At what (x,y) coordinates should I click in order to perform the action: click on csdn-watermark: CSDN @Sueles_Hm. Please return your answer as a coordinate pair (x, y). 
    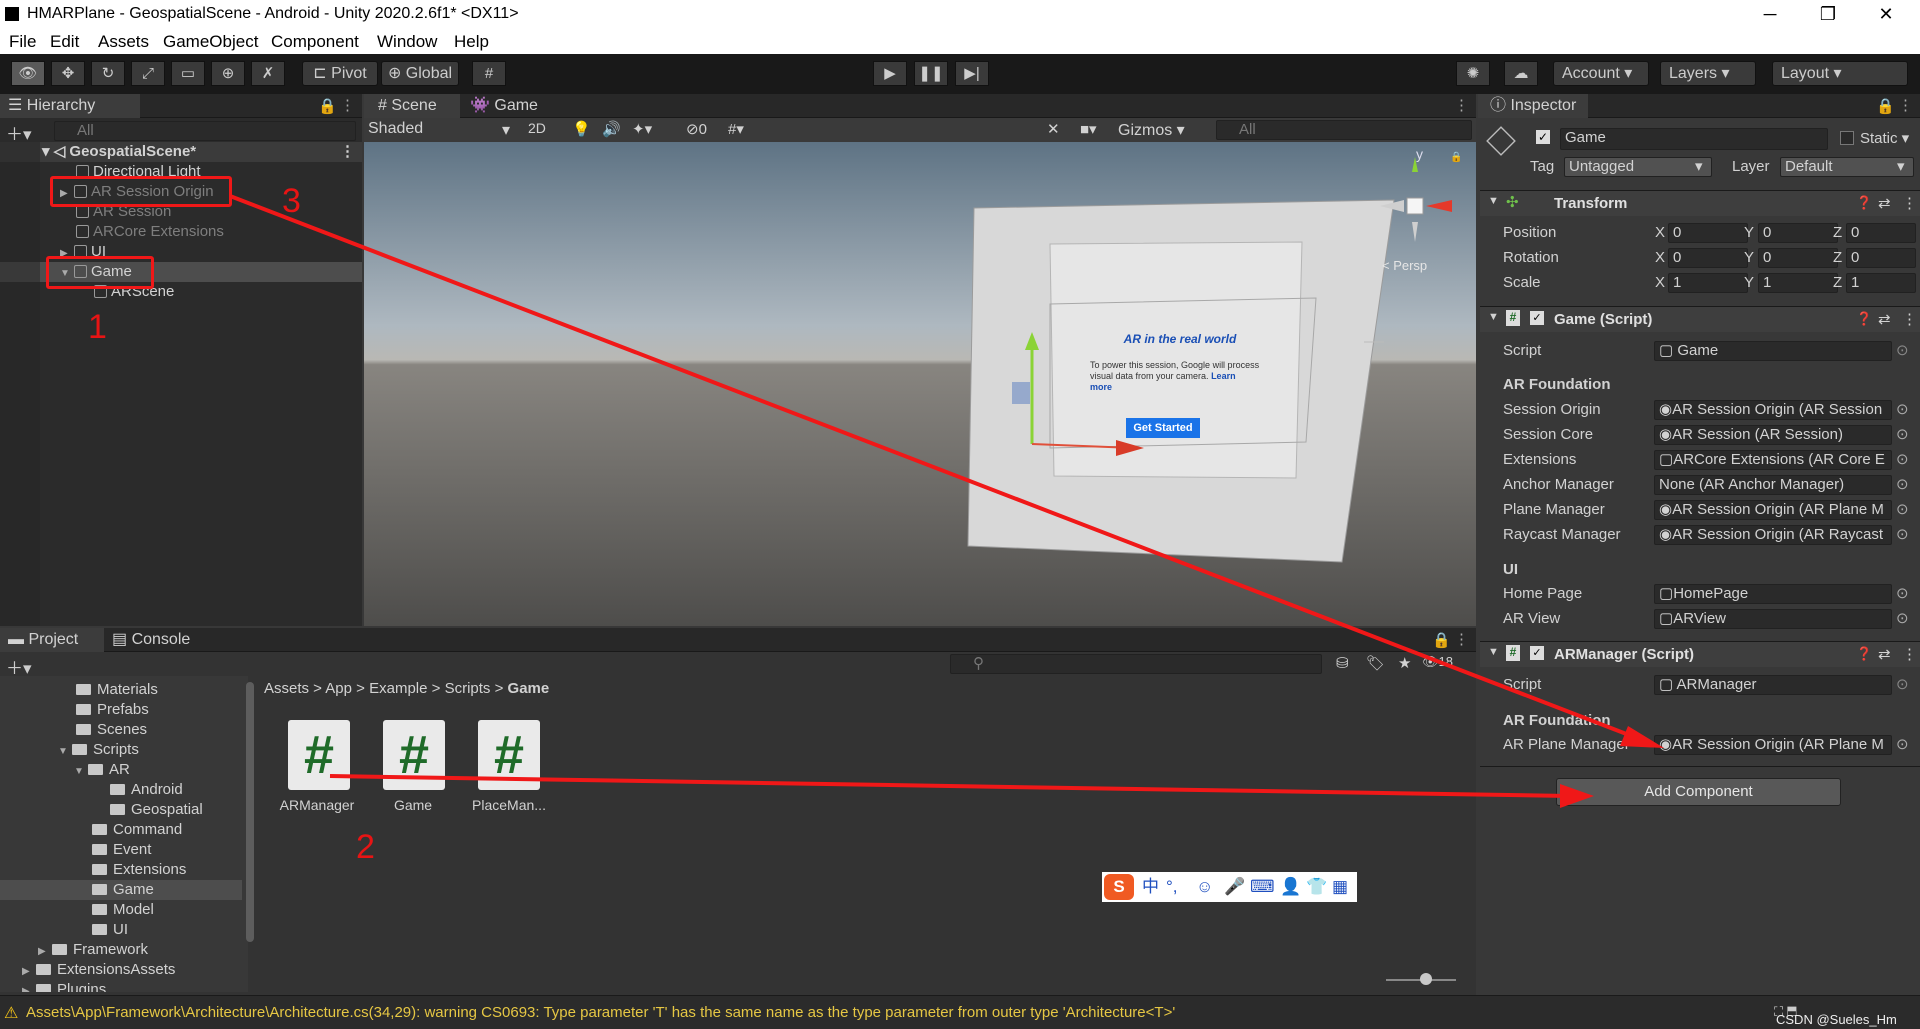
    Looking at the image, I should click on (1836, 1019).